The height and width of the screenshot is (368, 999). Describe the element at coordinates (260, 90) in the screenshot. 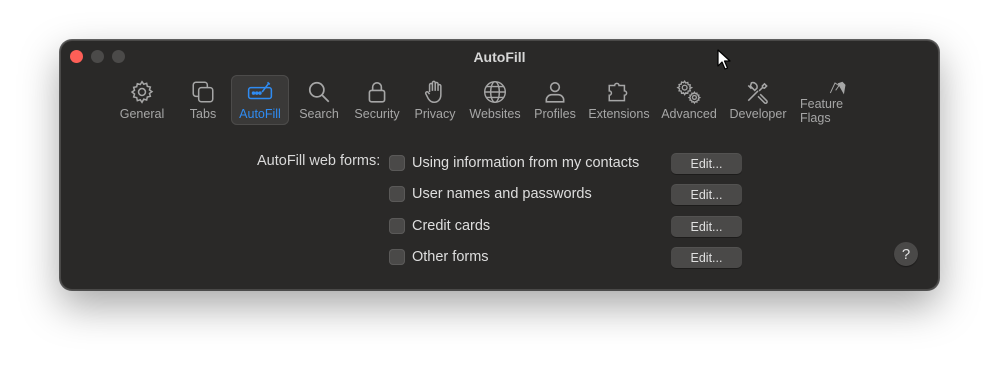

I see `autofill-icon` at that location.